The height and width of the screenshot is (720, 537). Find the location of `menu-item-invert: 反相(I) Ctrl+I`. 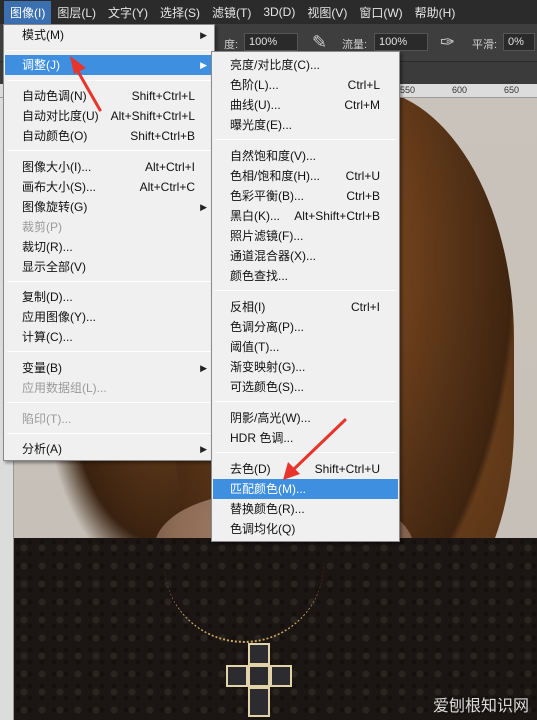

menu-item-invert: 反相(I) Ctrl+I is located at coordinates (305, 307).